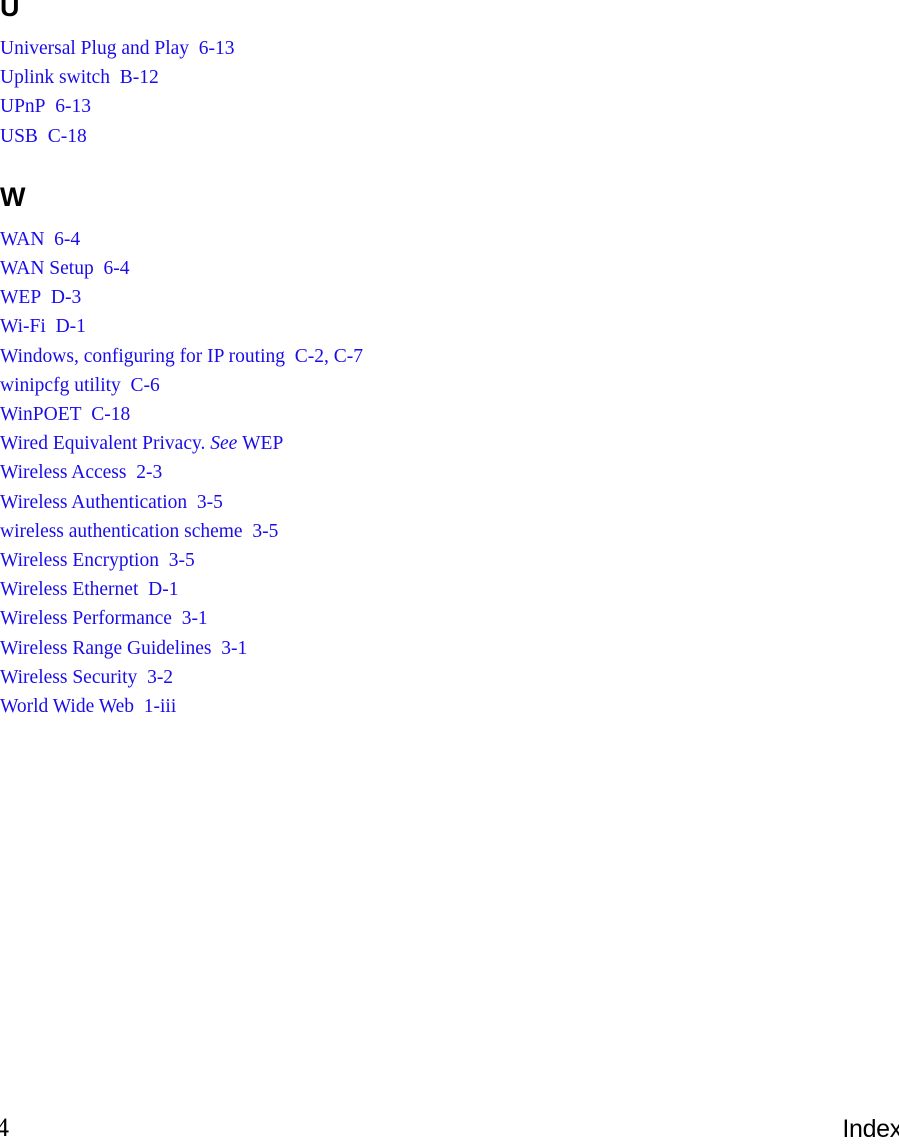  What do you see at coordinates (449, 677) in the screenshot?
I see `index-entry: Wireless Security 3-2` at bounding box center [449, 677].